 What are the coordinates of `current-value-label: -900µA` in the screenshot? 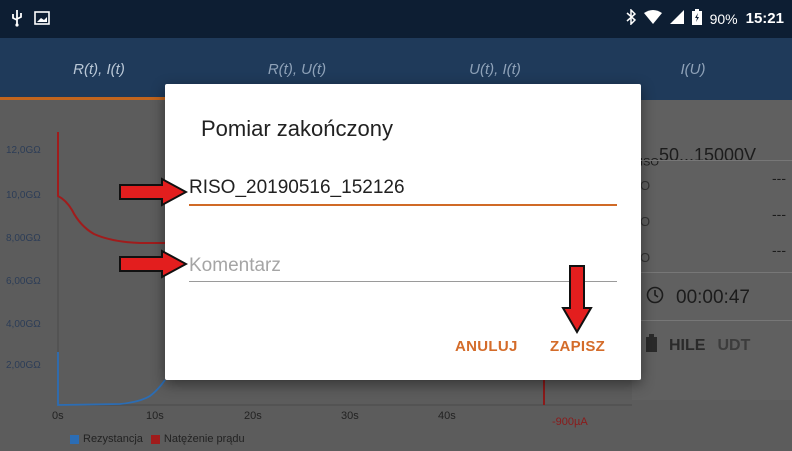 It's located at (570, 422).